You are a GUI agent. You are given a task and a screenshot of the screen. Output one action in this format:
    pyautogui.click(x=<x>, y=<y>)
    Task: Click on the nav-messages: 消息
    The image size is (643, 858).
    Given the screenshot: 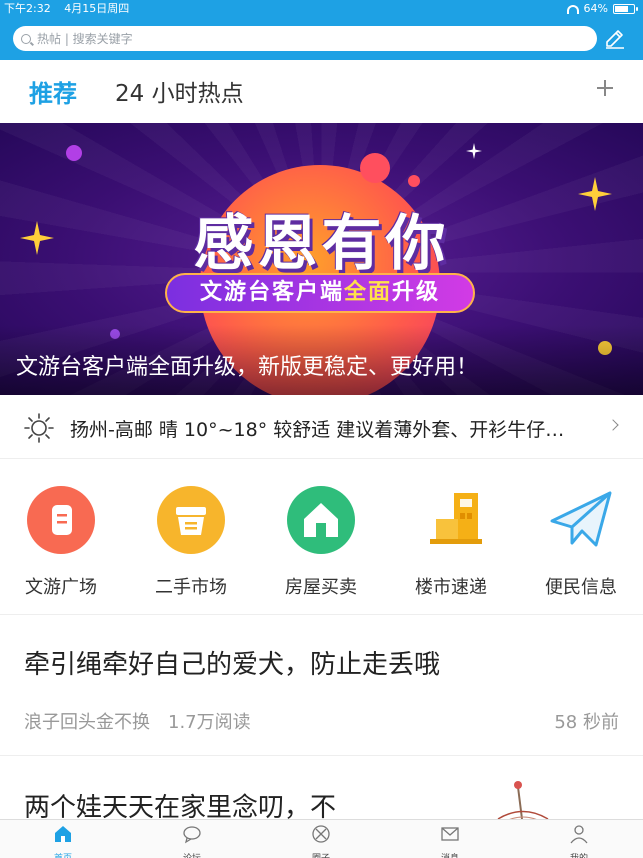 What is the action you would take?
    pyautogui.click(x=450, y=841)
    